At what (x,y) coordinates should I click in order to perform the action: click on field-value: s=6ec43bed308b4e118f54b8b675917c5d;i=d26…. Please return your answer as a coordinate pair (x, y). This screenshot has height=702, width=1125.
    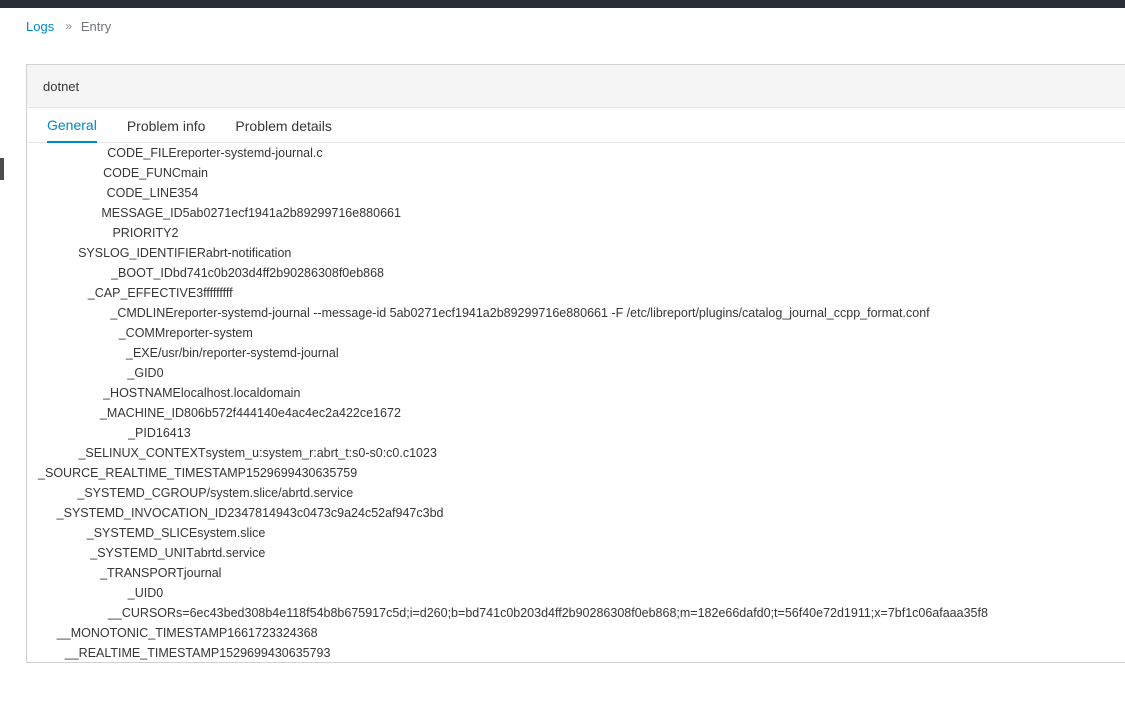
    Looking at the image, I should click on (582, 613).